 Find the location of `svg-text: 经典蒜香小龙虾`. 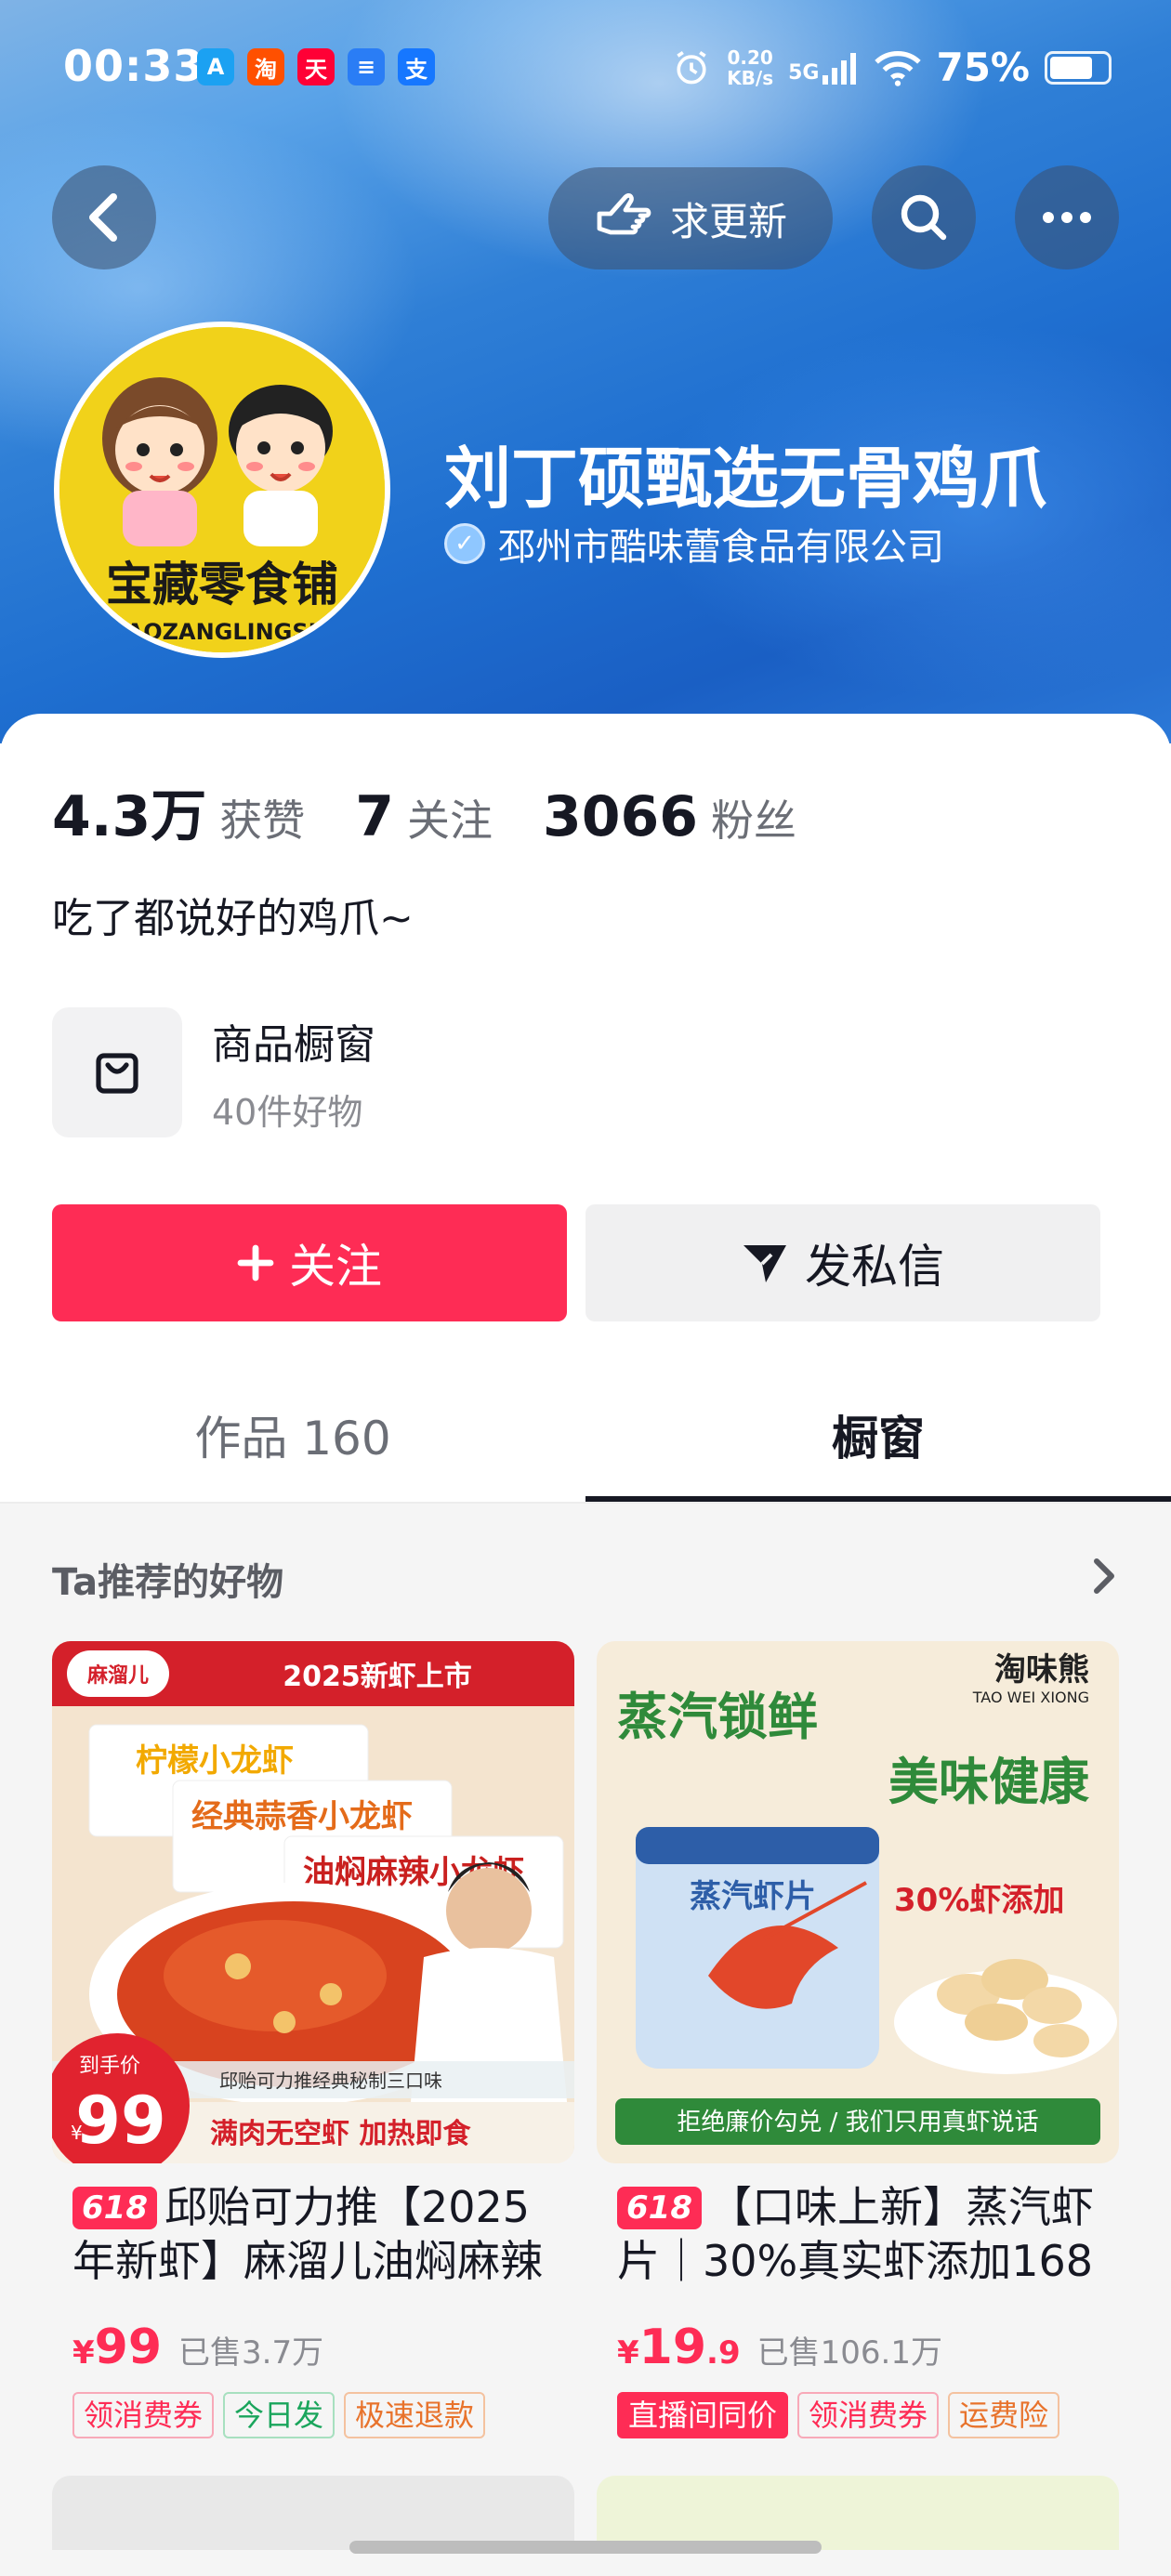

svg-text: 经典蒜香小龙虾 is located at coordinates (302, 1816).